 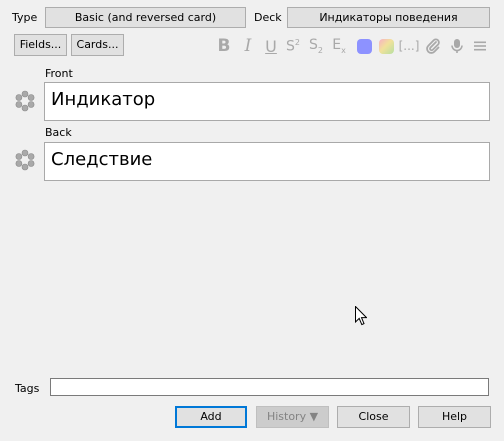 I want to click on front-field-label: Front, so click(x=59, y=73).